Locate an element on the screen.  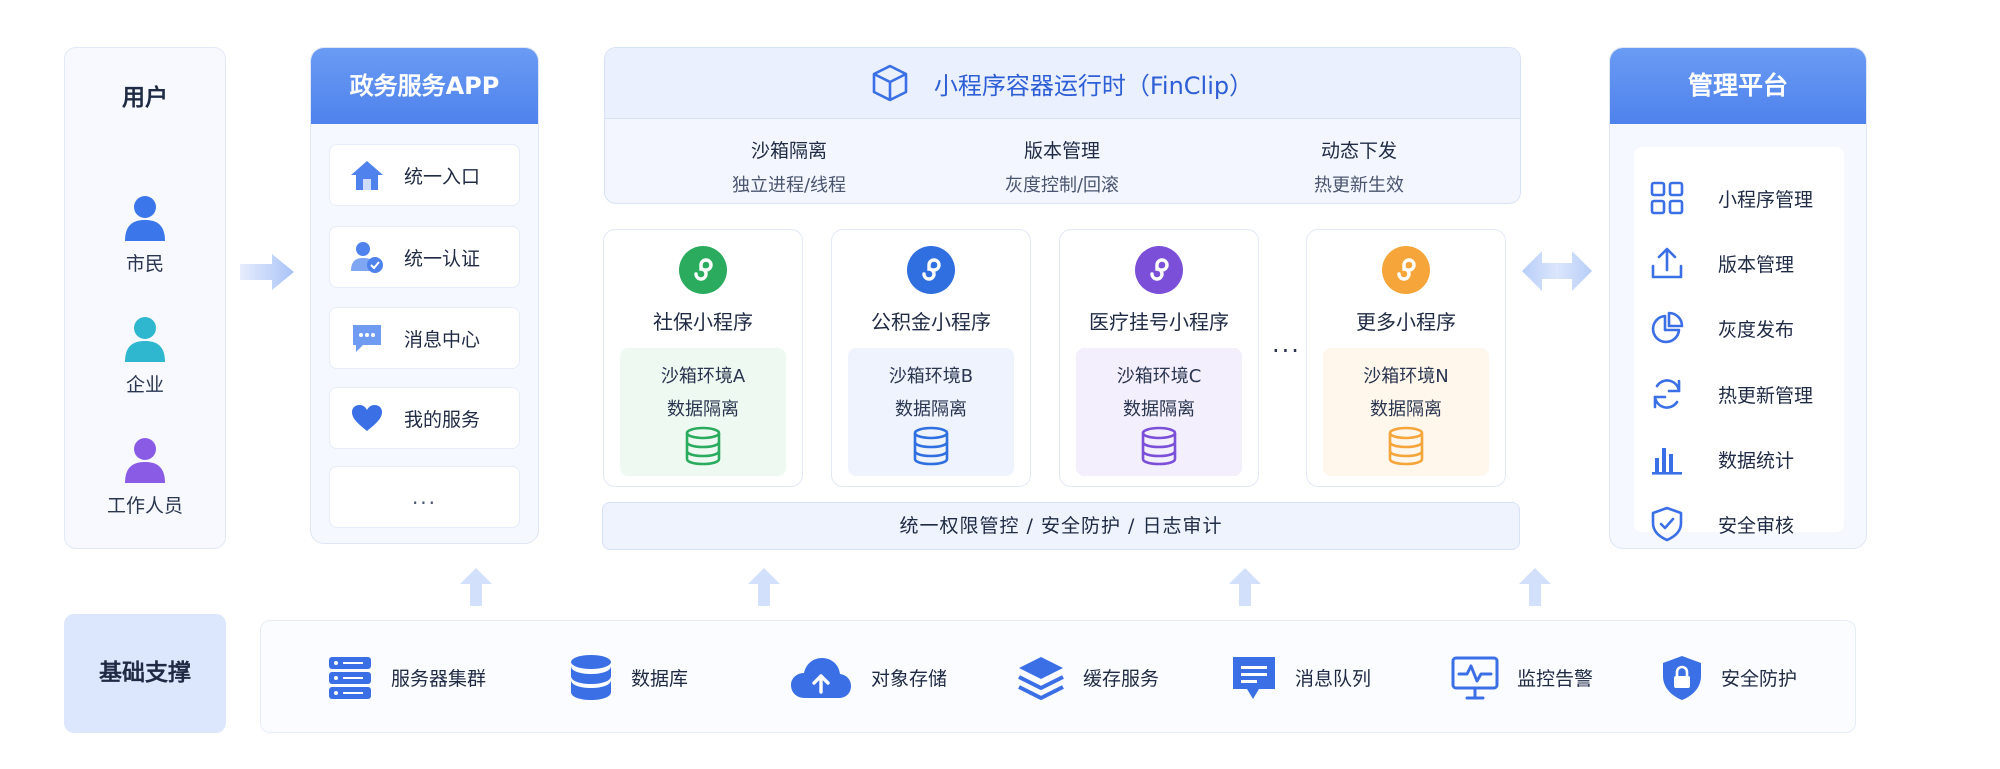
mgmt-item-label: 版本管理 is located at coordinates (1756, 264).